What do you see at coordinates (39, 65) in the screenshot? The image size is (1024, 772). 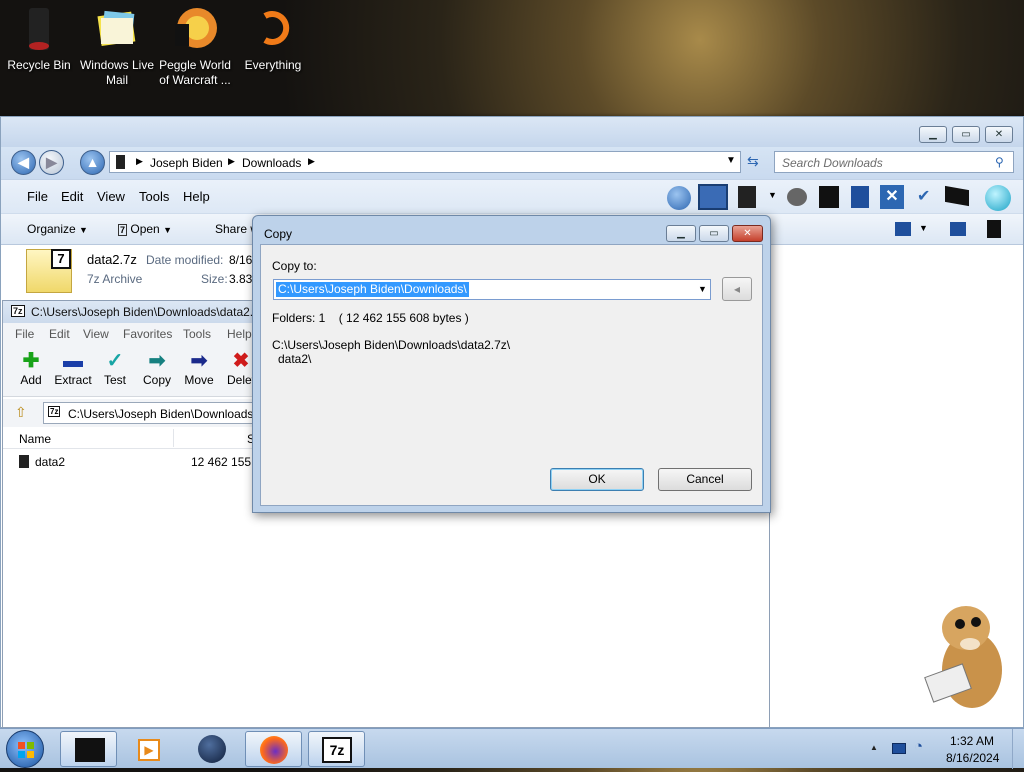 I see `desktop-icon-label: Recycle Bin` at bounding box center [39, 65].